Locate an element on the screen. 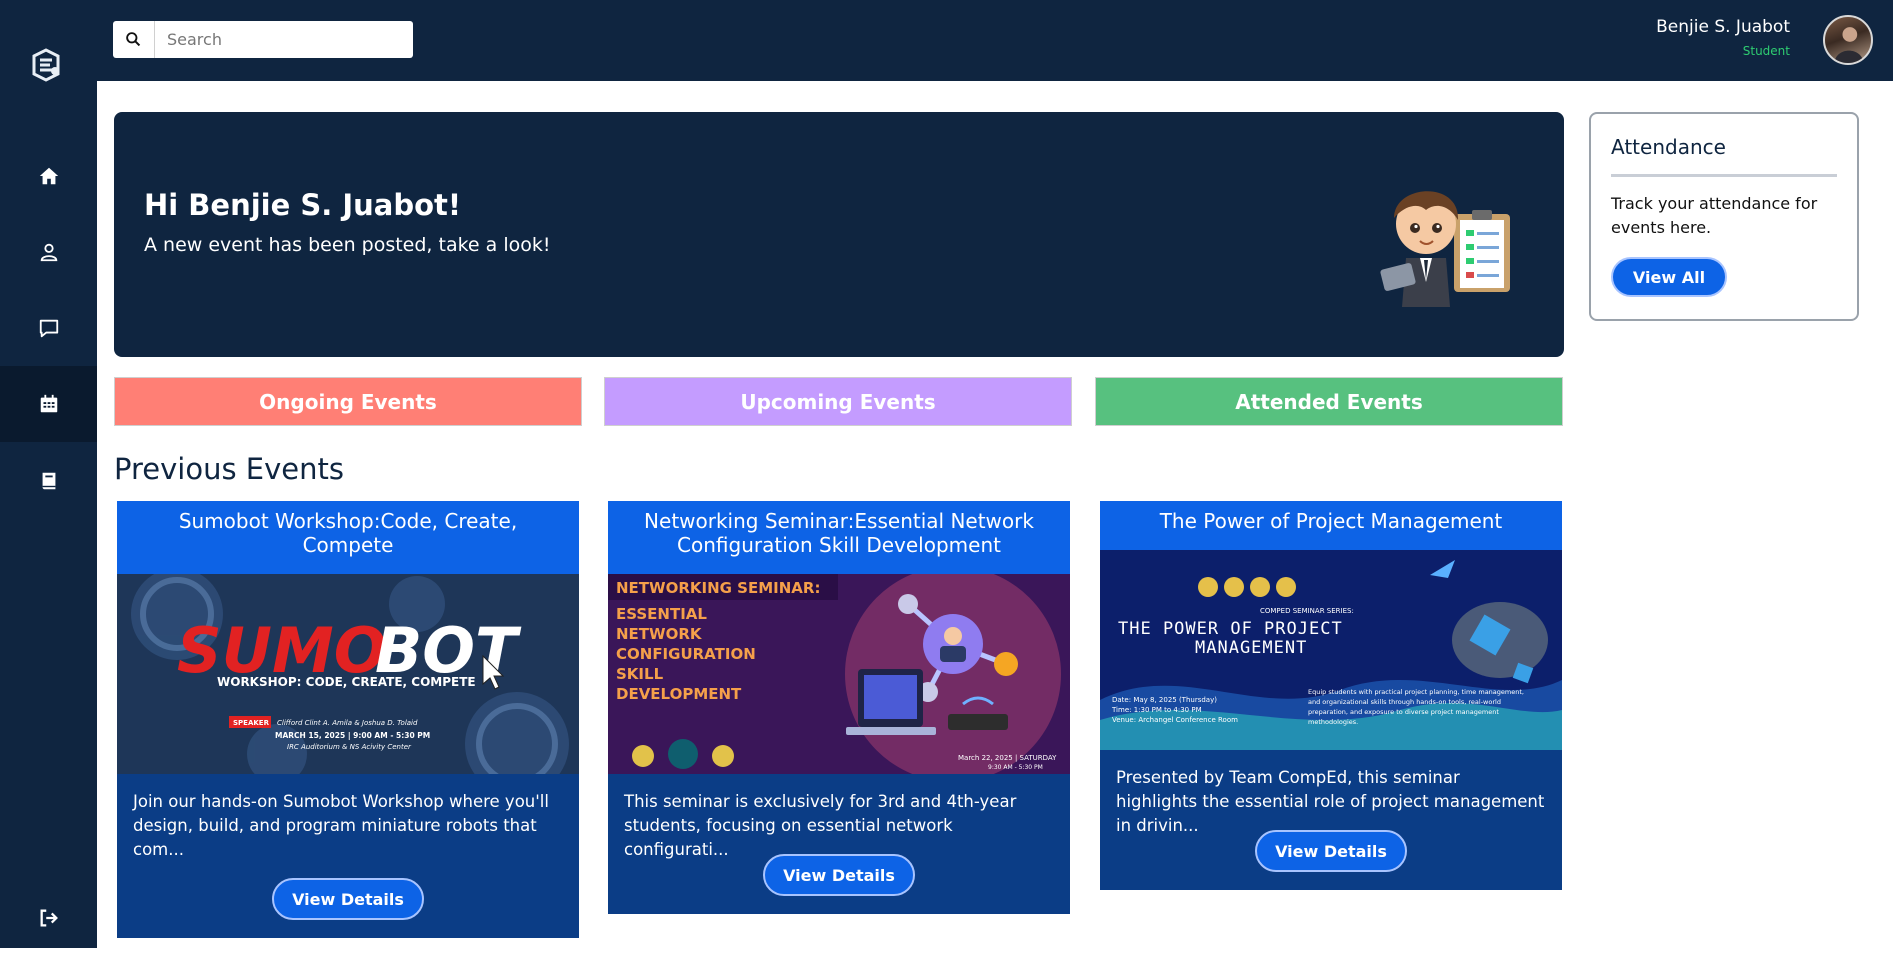 Image resolution: width=1893 pixels, height=956 pixels. user-role: Student is located at coordinates (1766, 51).